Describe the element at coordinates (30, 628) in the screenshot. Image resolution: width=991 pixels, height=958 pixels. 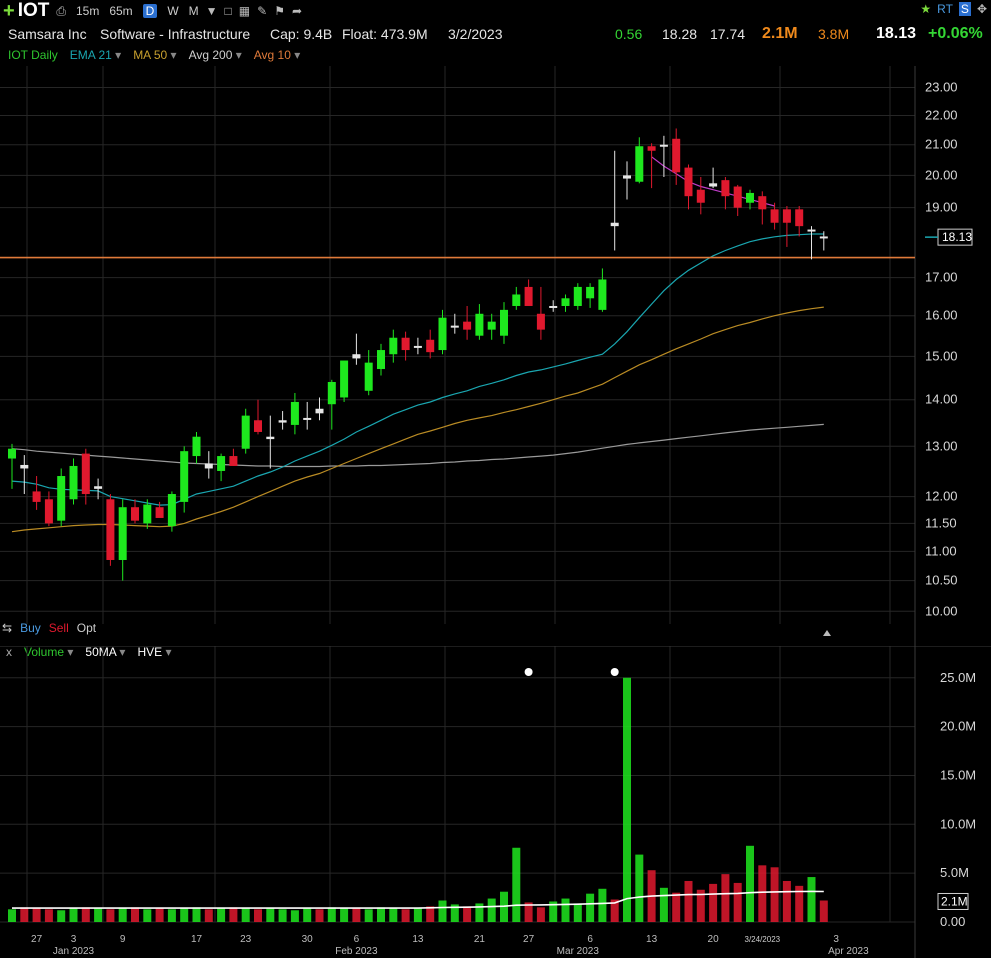
I see `buy-button: Buy` at that location.